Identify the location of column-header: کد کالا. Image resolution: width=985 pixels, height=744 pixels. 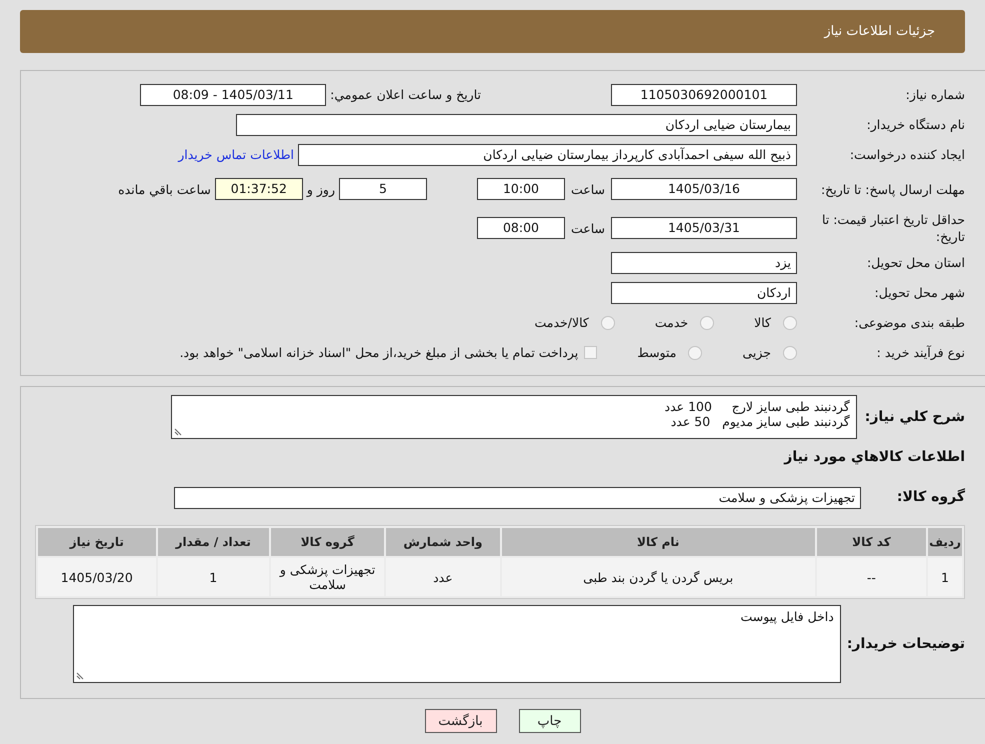
(871, 542).